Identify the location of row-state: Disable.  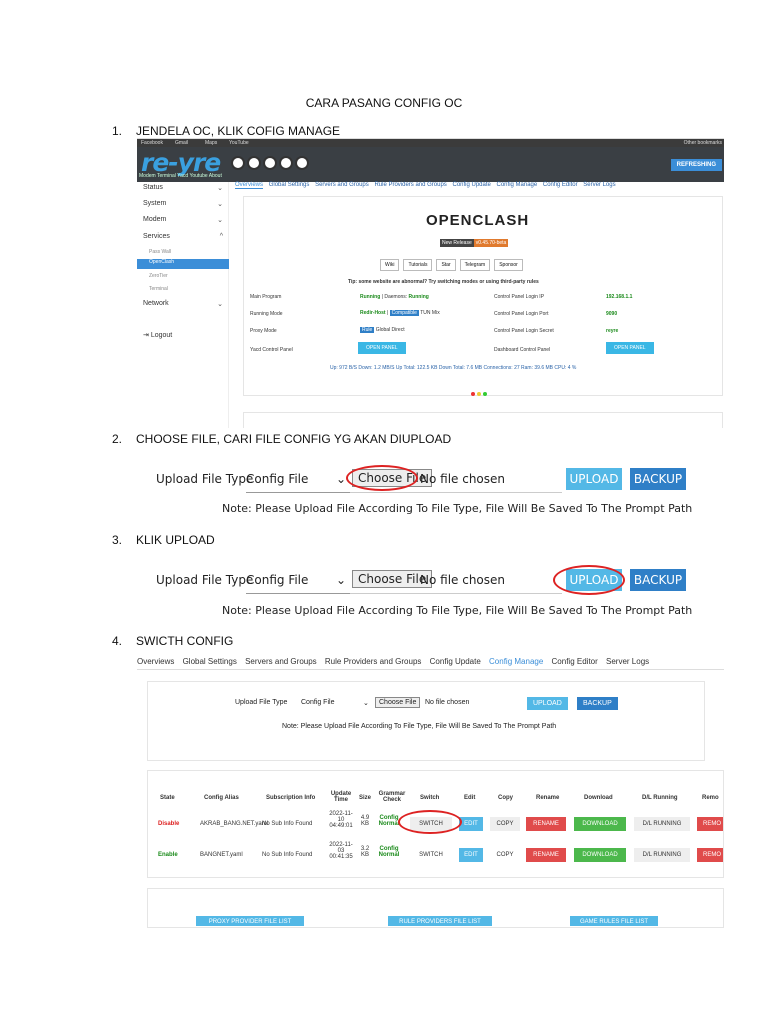
(169, 824).